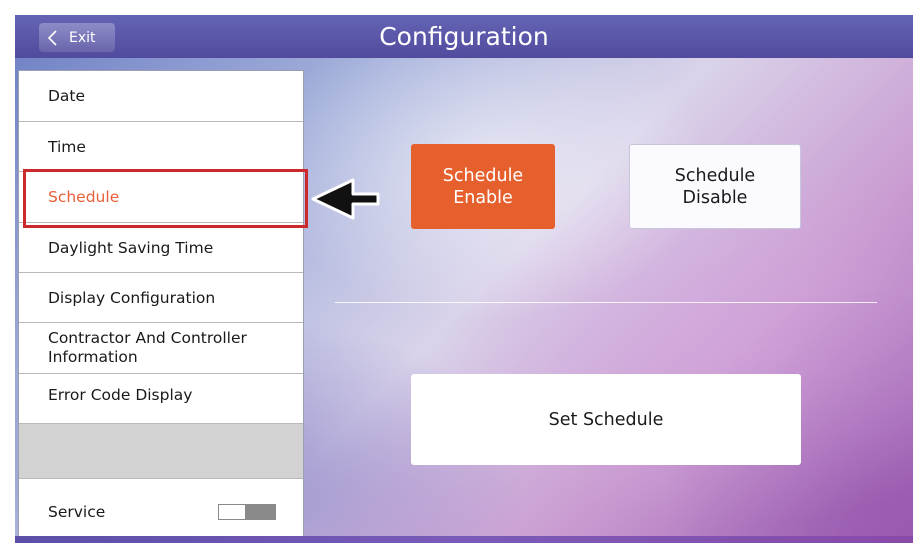 The image size is (924, 551). What do you see at coordinates (147, 347) in the screenshot?
I see `menu-item-label: Contractor And Controller Information` at bounding box center [147, 347].